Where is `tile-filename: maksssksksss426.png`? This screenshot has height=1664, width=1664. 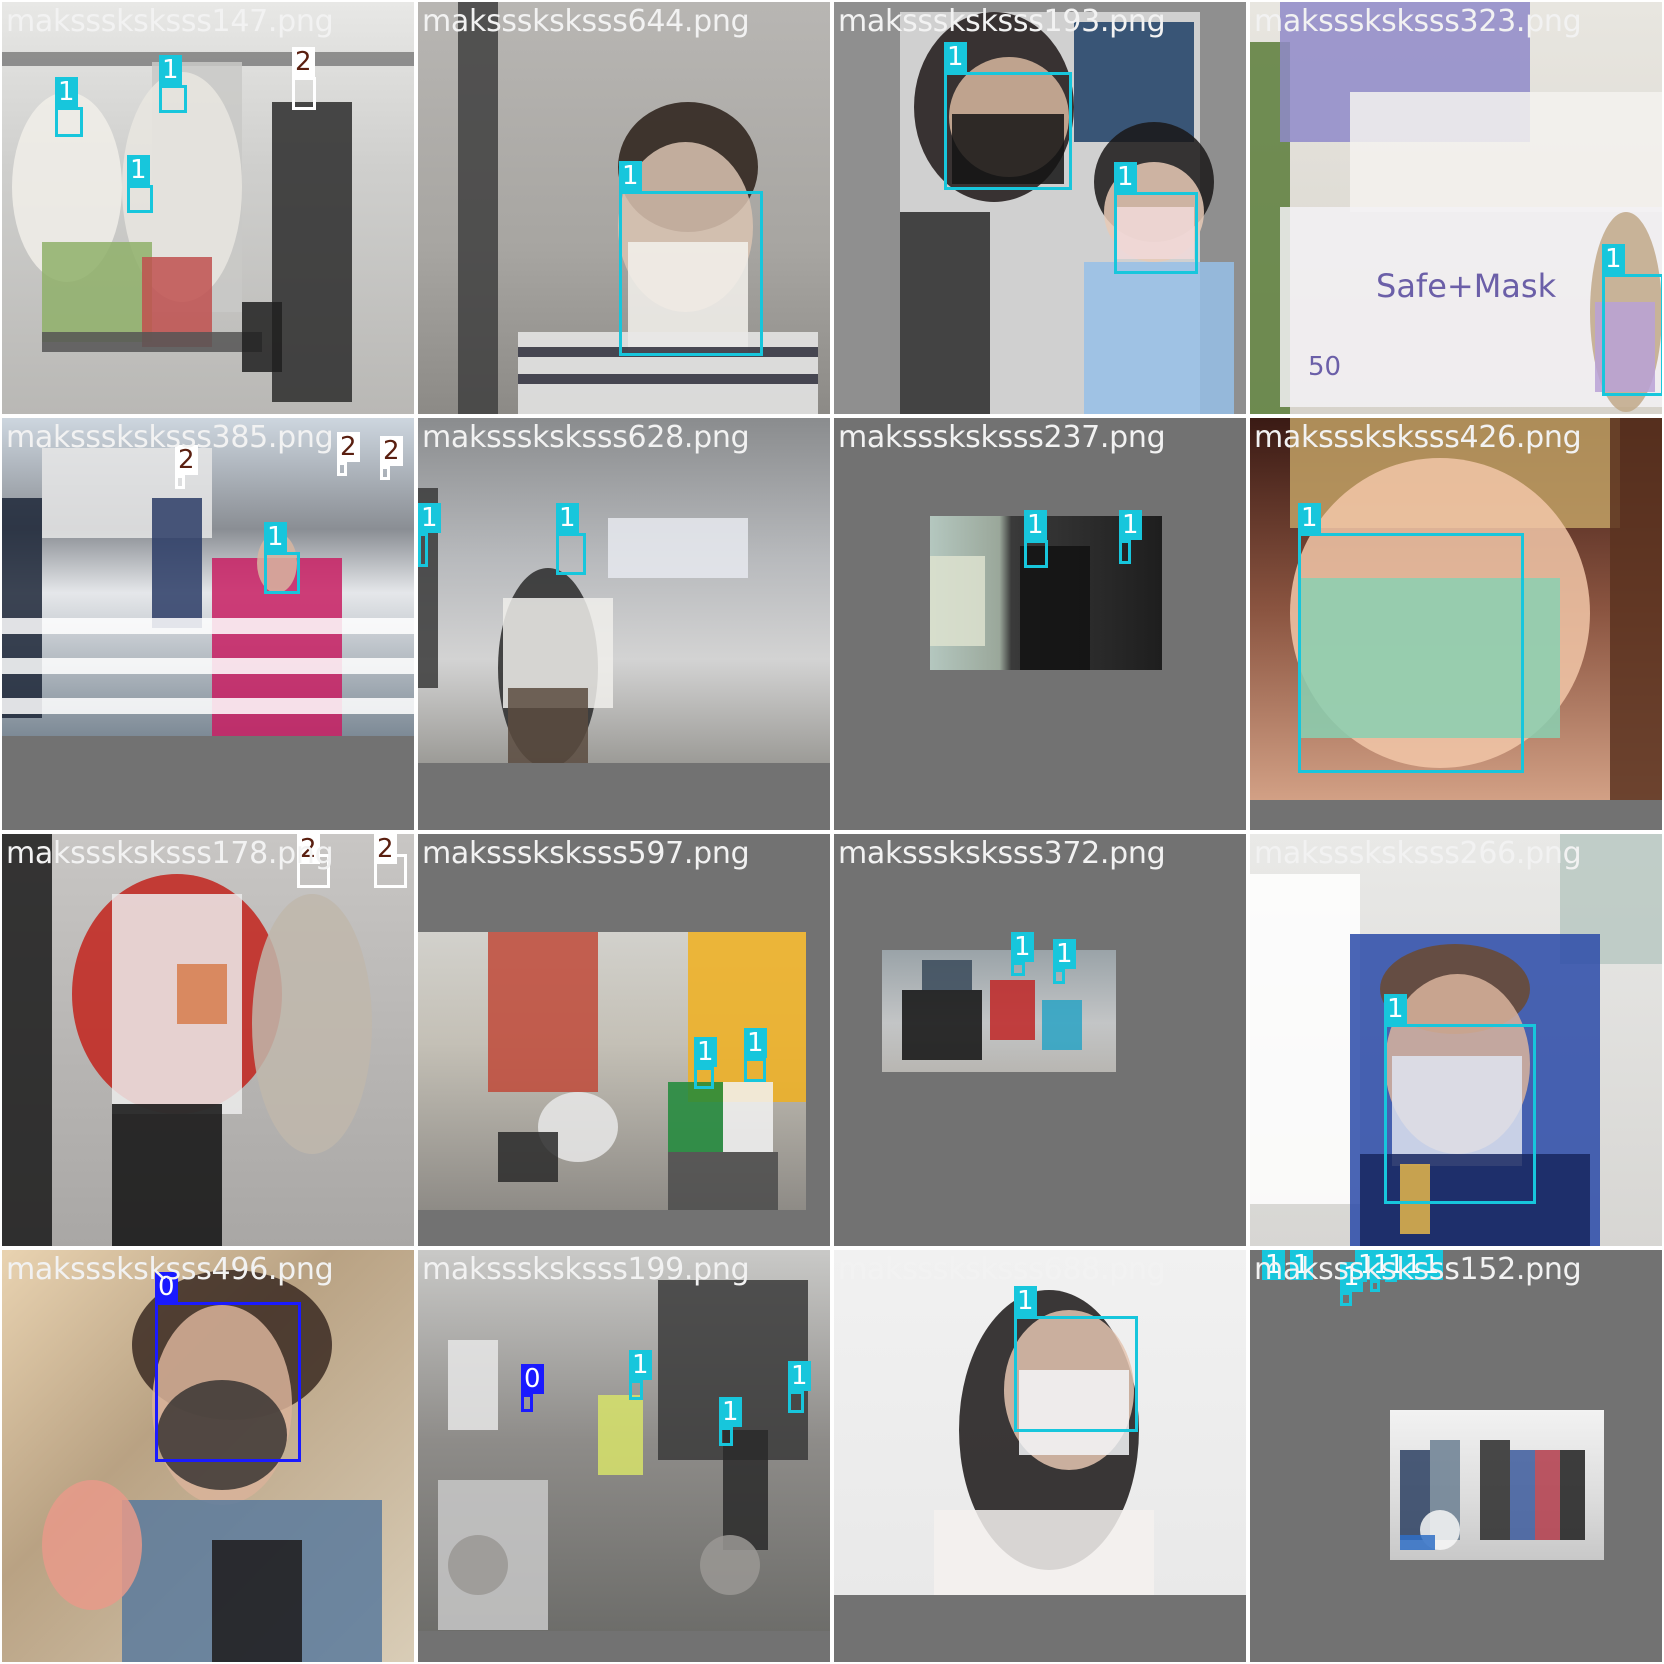 tile-filename: maksssksksss426.png is located at coordinates (1418, 437).